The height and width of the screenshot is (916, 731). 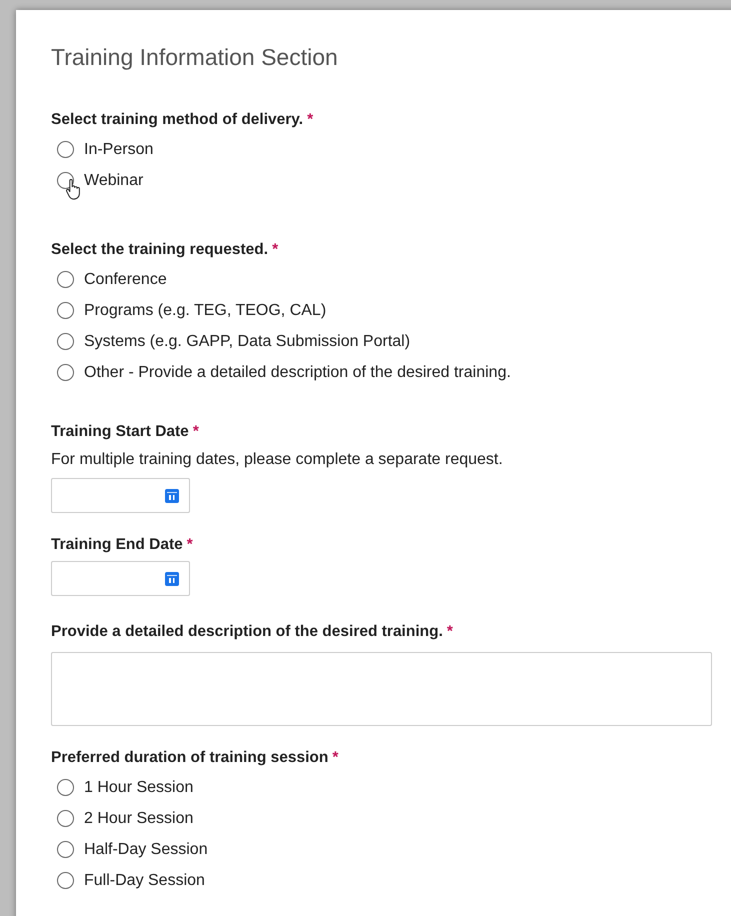 I want to click on radio-label: 2 Hour Session, so click(x=139, y=818).